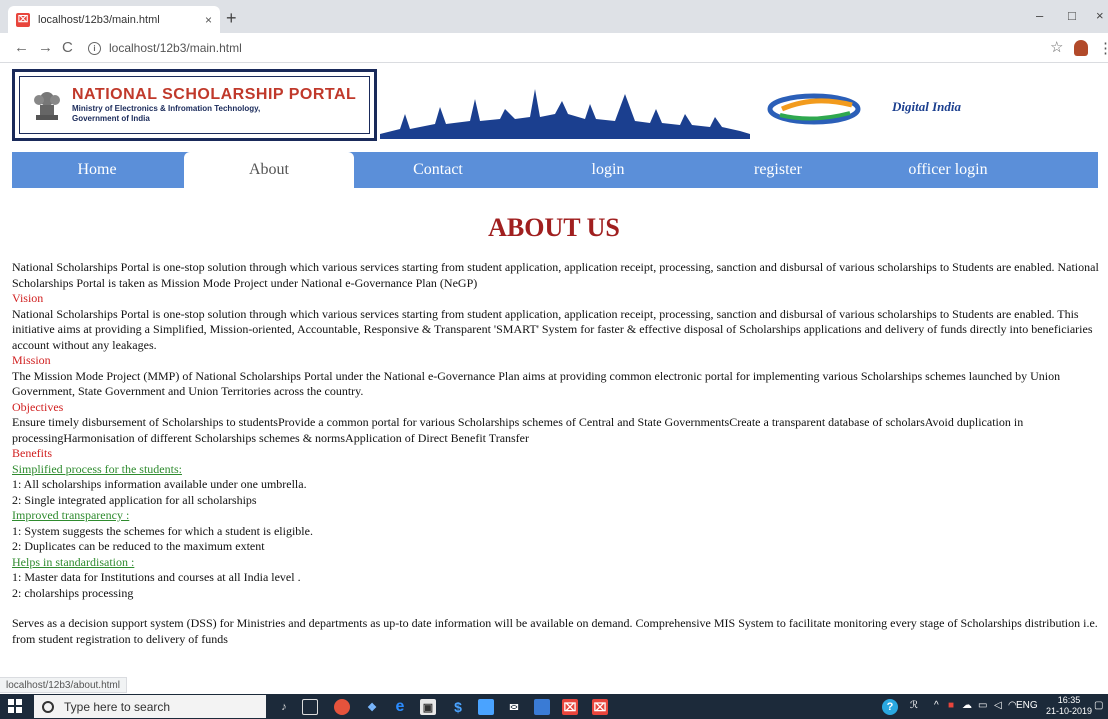 The width and height of the screenshot is (1108, 719). I want to click on benefit-item: 2: cholarships processing, so click(73, 592).